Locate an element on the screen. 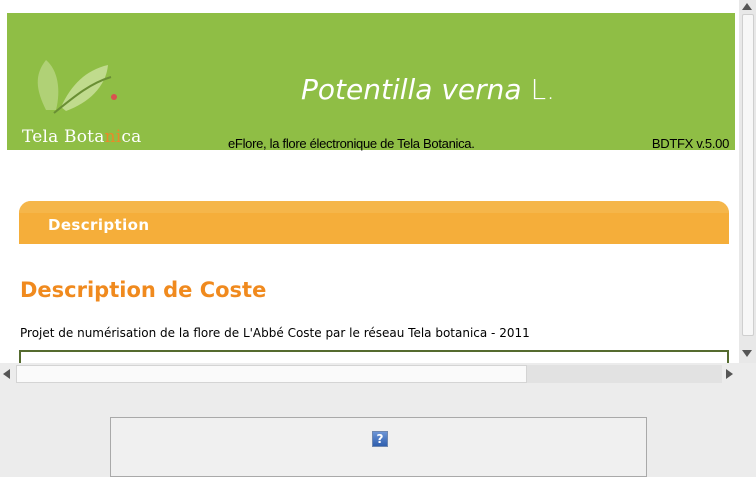 This screenshot has height=477, width=756. missing-image-icon: ? is located at coordinates (380, 439).